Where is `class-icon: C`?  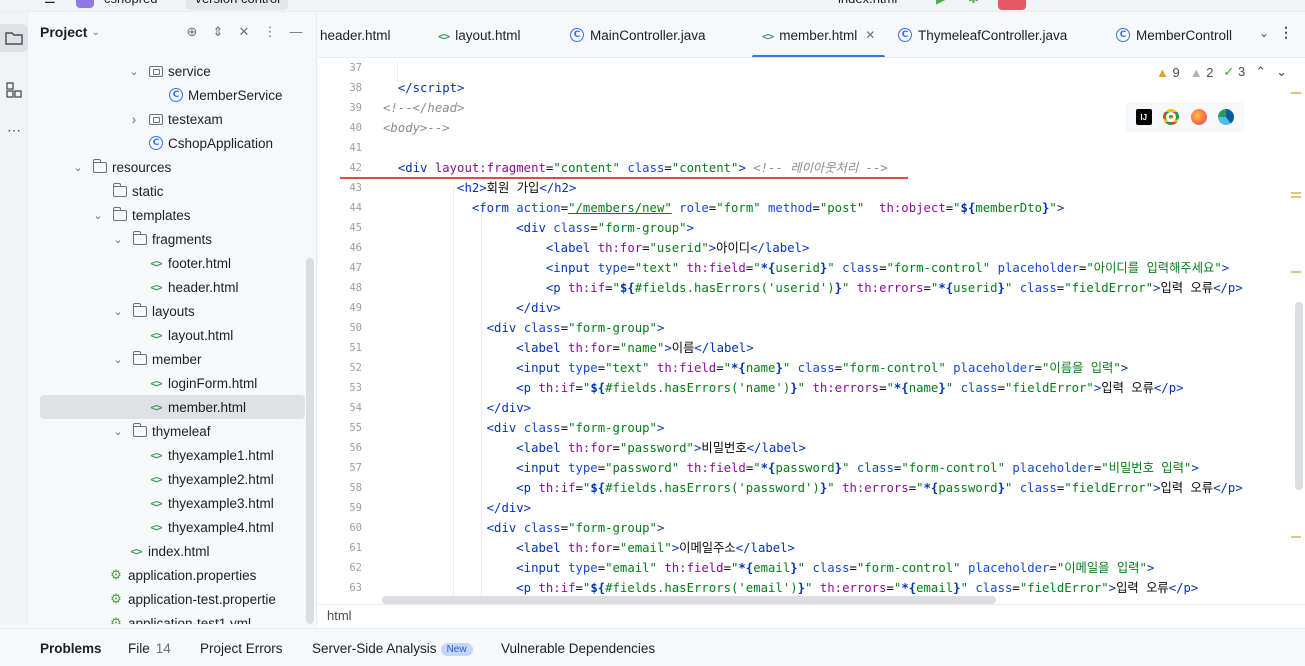 class-icon: C is located at coordinates (176, 95).